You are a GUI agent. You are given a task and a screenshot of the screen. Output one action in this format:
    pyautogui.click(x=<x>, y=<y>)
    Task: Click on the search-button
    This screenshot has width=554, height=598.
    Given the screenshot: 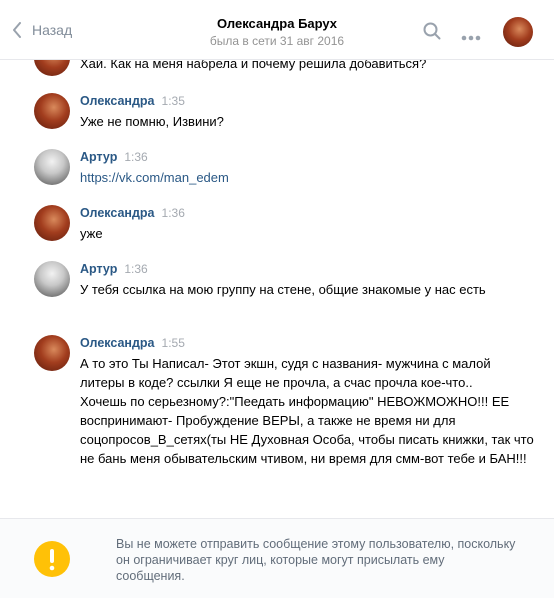 What is the action you would take?
    pyautogui.click(x=432, y=32)
    